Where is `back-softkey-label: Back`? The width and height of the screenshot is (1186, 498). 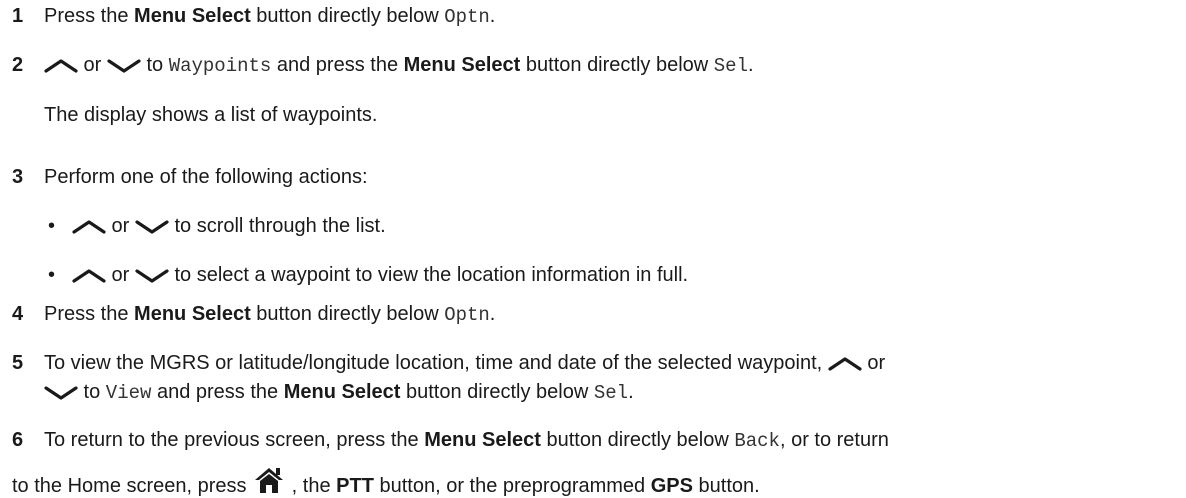 back-softkey-label: Back is located at coordinates (757, 441).